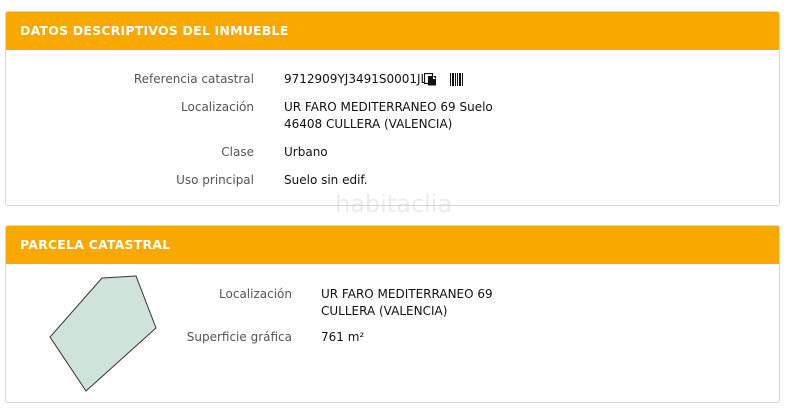 The width and height of the screenshot is (800, 417). I want to click on parcel-header: PARCELA CATASTRAL, so click(392, 245).